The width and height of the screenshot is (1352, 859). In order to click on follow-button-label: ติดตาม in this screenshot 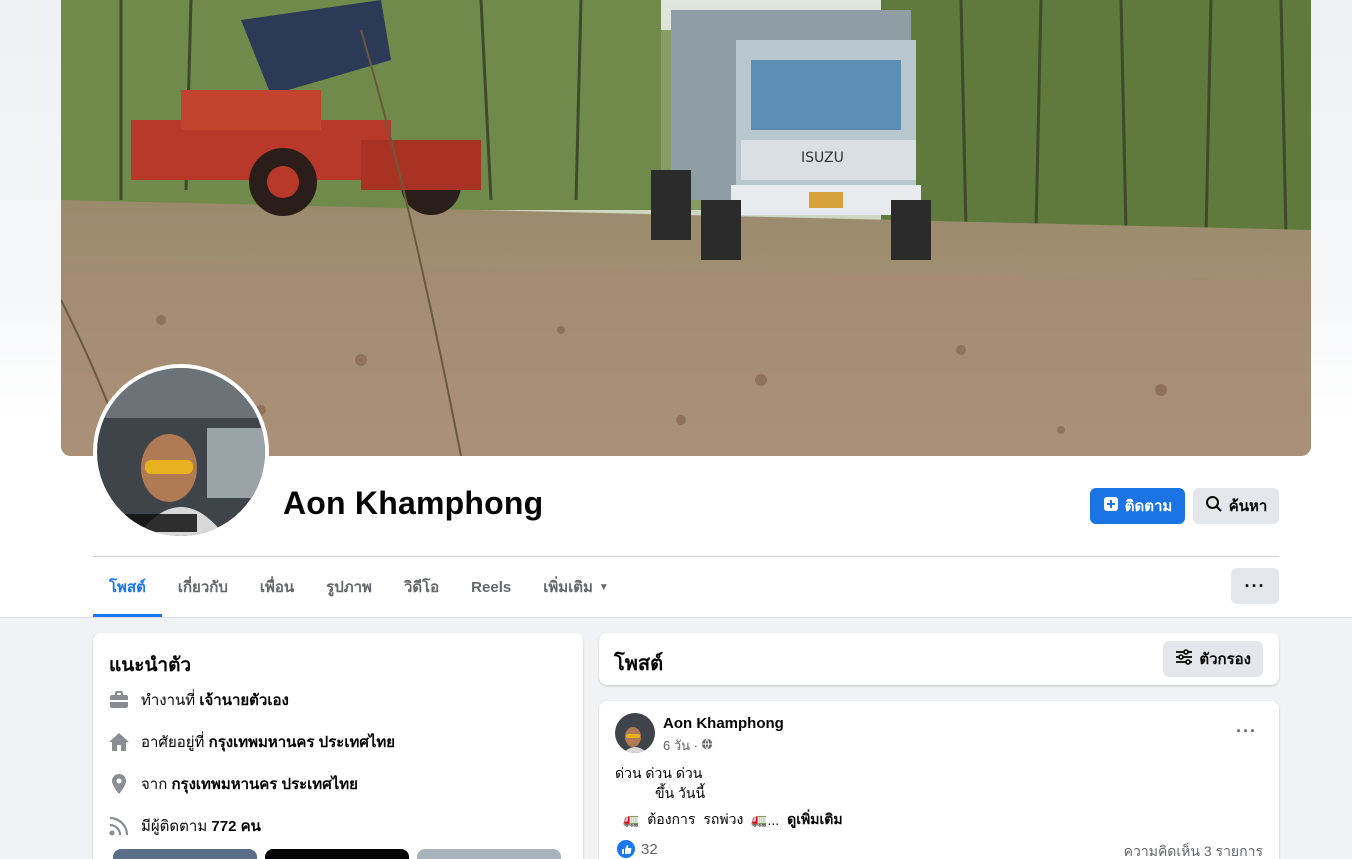, I will do `click(1148, 506)`.